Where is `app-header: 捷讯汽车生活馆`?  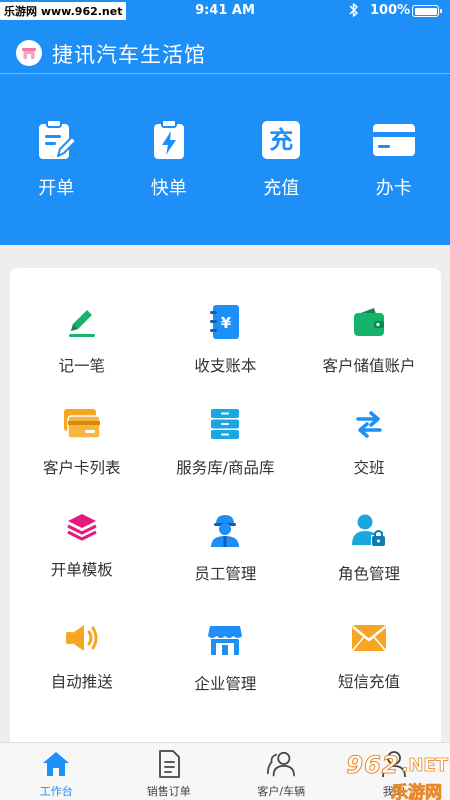
app-header: 捷讯汽车生活馆 is located at coordinates (225, 52).